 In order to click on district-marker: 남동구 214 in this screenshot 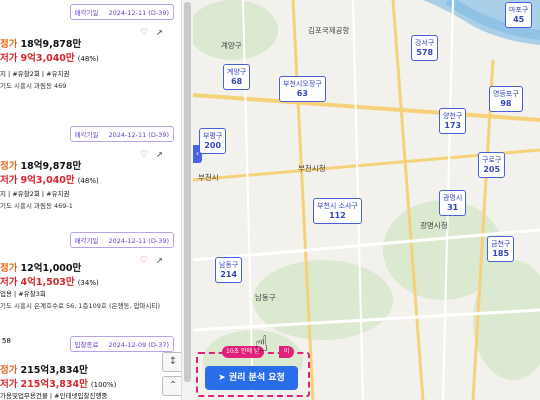, I will do `click(229, 270)`.